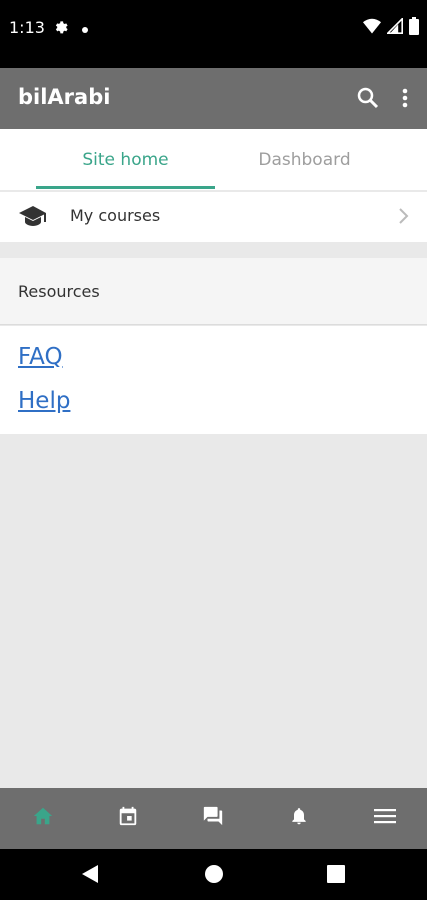 The height and width of the screenshot is (900, 427). I want to click on notification-dot-icon, so click(85, 29).